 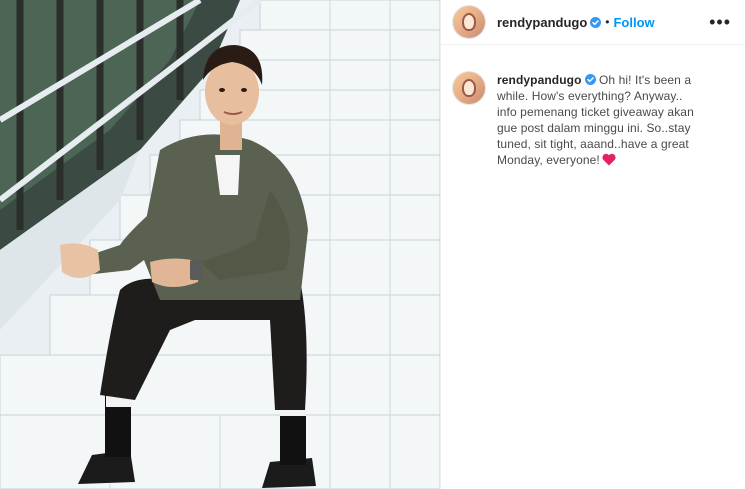 I want to click on post-header: rendypandugo • Follow •••, so click(x=593, y=22).